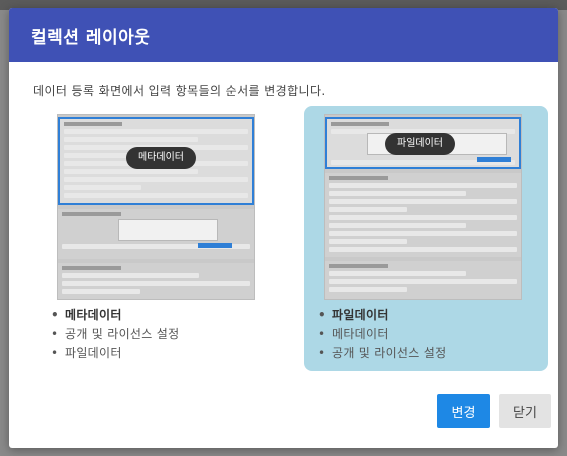 This screenshot has width=567, height=456. I want to click on section-order-list: • 메타데이터 • 공개 및 라이선스 설정 • 파일데이터, so click(115, 334).